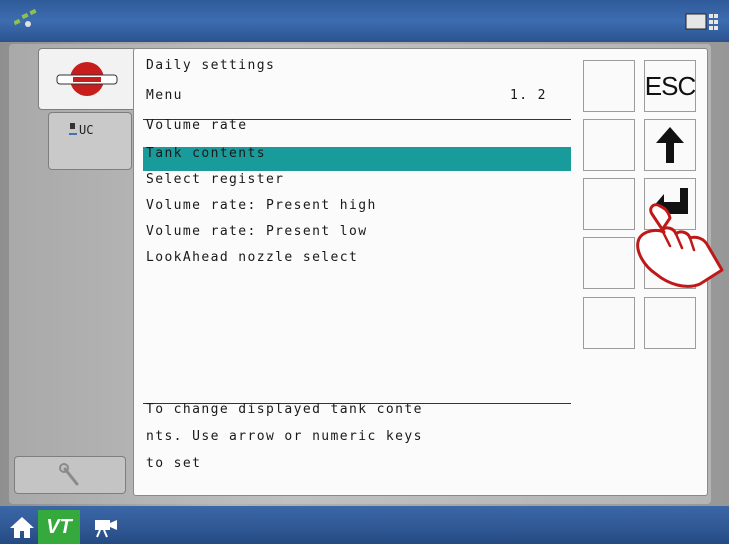 This screenshot has height=544, width=729. What do you see at coordinates (256, 231) in the screenshot?
I see `menu-item-volume-rate-low: Volume rate: Present low` at bounding box center [256, 231].